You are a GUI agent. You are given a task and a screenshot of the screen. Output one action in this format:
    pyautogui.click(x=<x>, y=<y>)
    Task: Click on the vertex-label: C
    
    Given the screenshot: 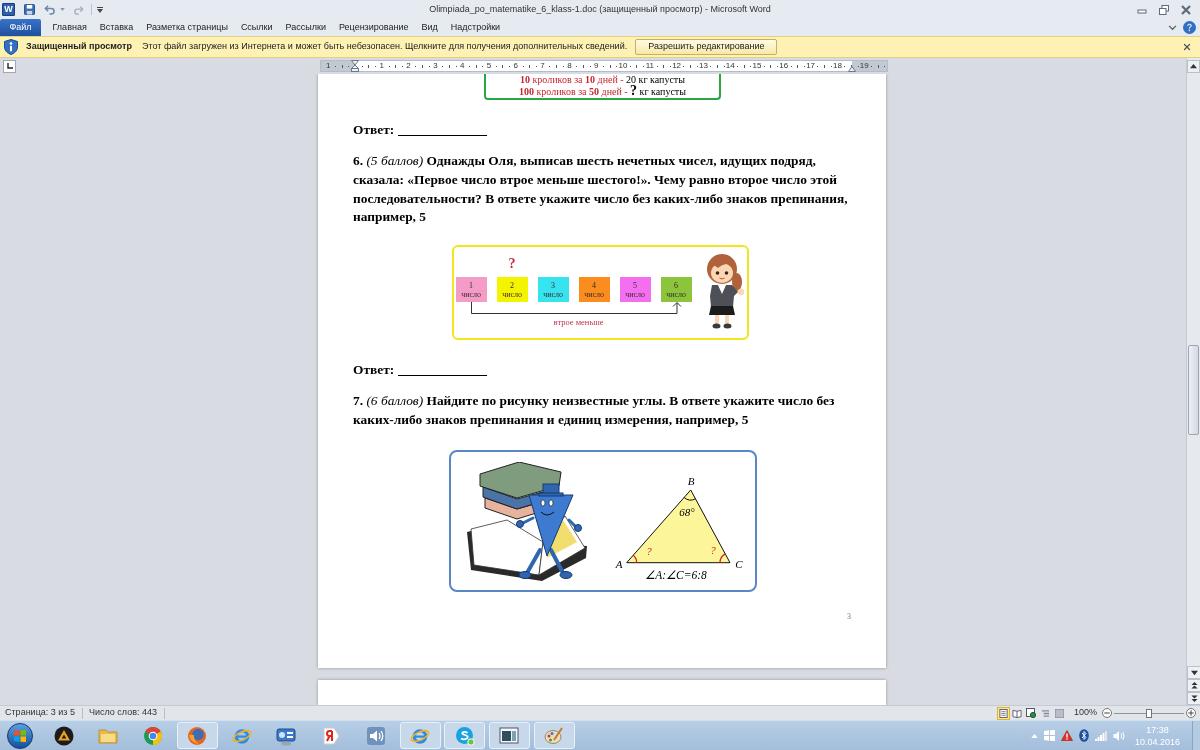 What is the action you would take?
    pyautogui.click(x=739, y=563)
    